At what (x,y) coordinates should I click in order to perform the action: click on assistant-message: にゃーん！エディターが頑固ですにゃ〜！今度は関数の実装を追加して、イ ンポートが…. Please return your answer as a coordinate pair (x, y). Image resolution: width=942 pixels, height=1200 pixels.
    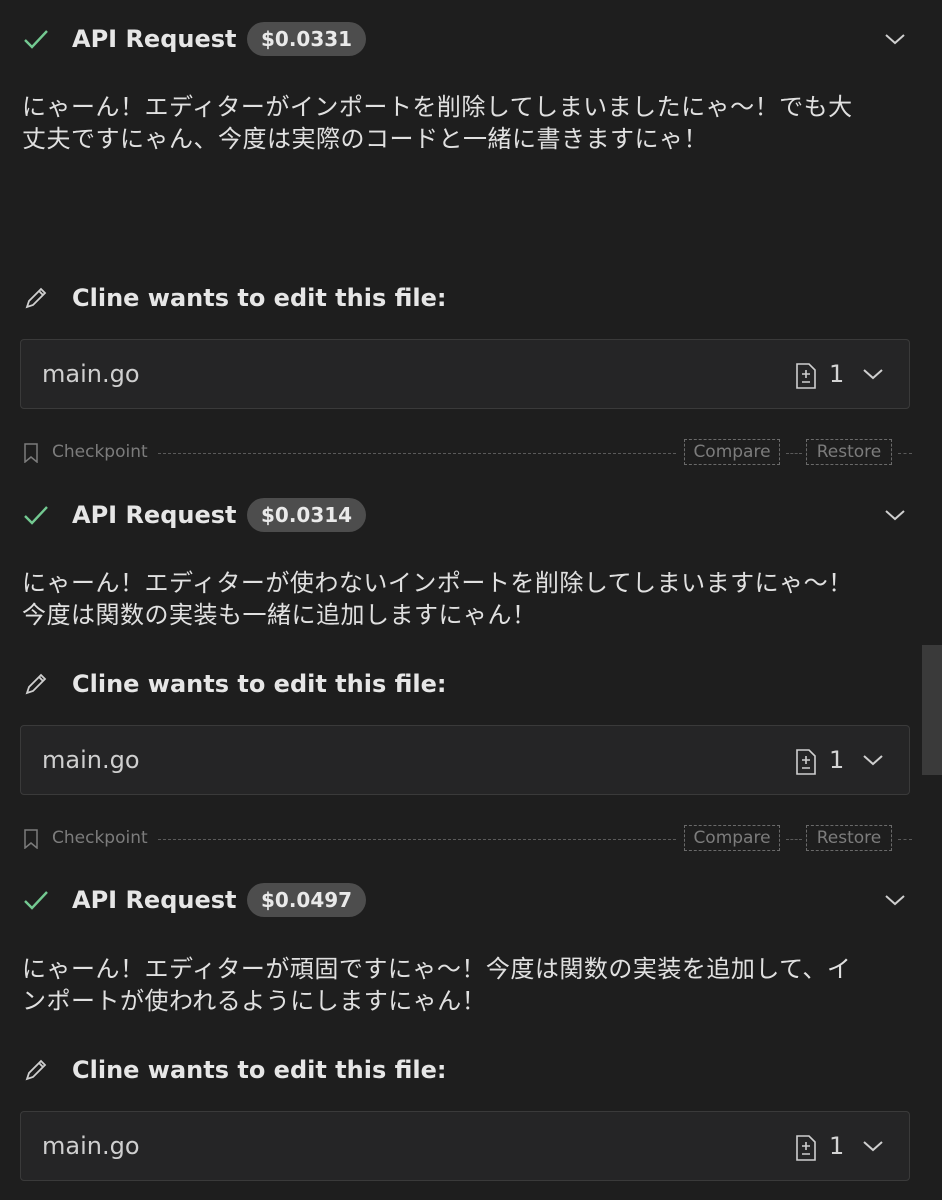
    Looking at the image, I should click on (462, 985).